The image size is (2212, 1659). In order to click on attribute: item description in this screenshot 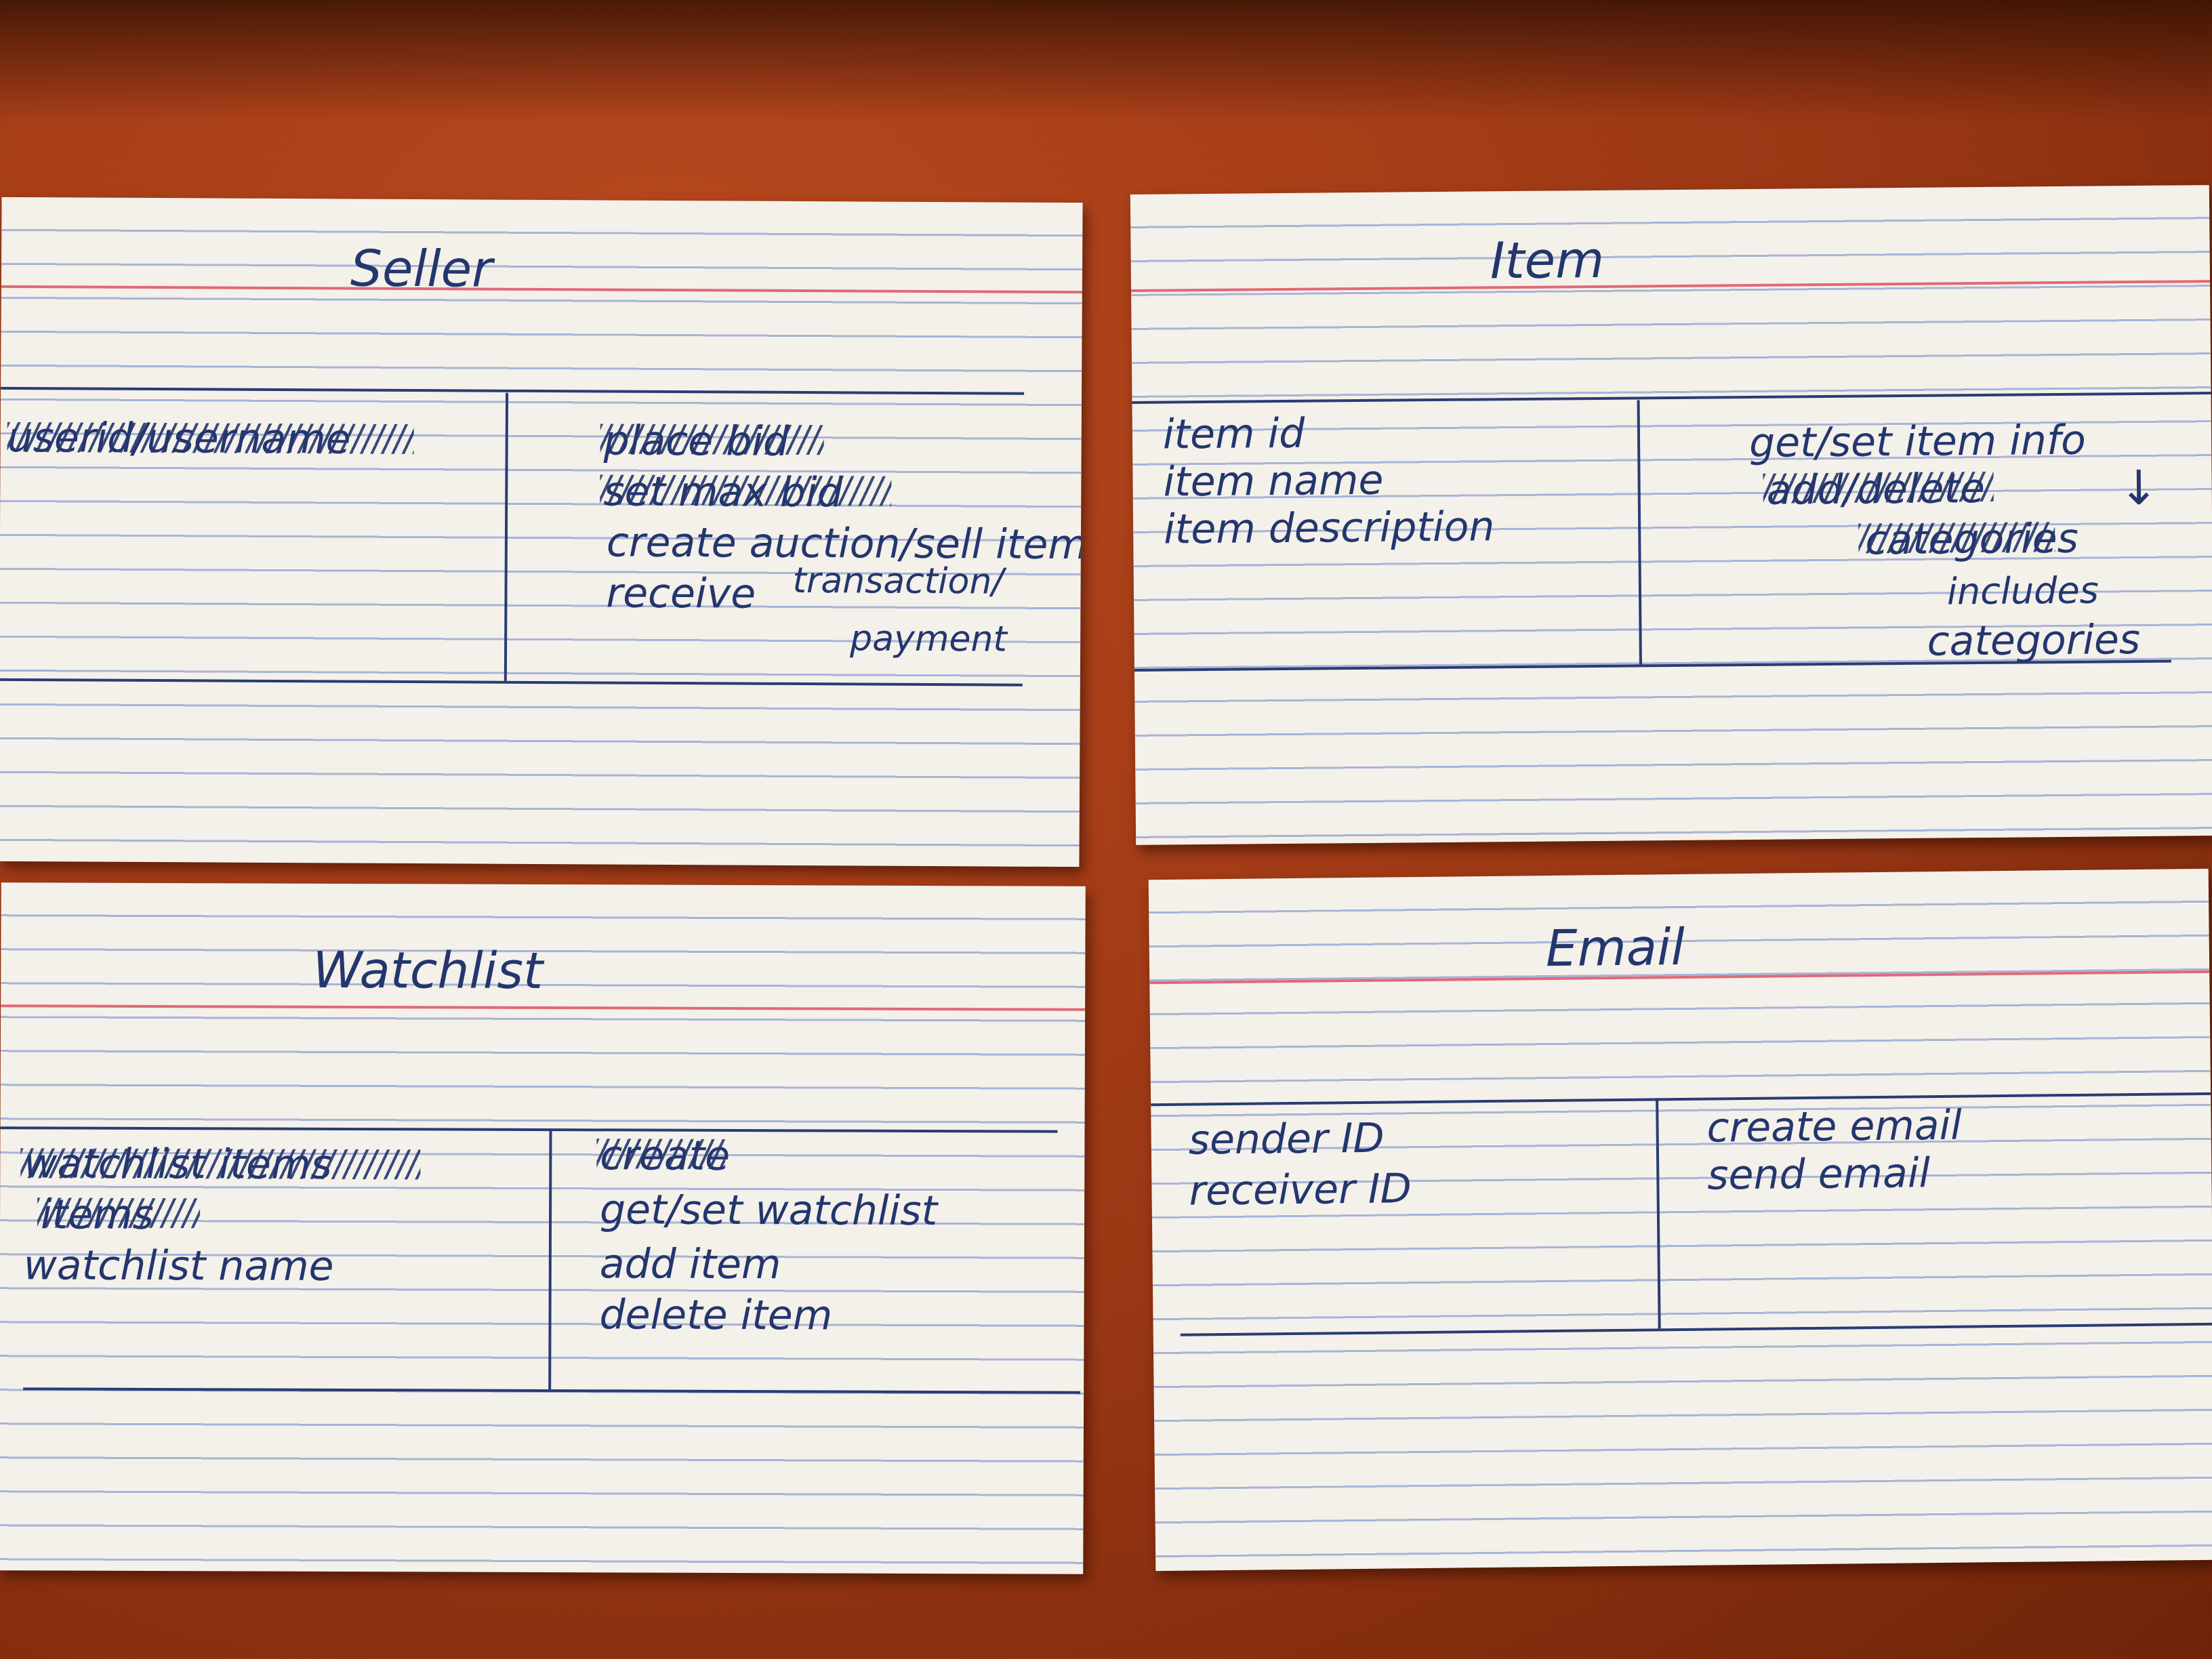, I will do `click(1329, 529)`.